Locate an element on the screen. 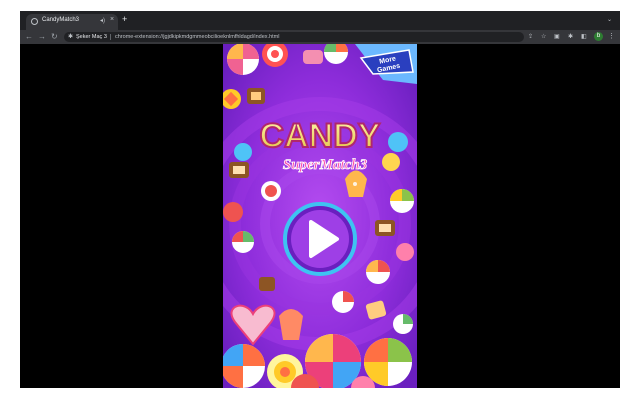 The width and height of the screenshot is (640, 400). close-icon: × is located at coordinates (112, 19).